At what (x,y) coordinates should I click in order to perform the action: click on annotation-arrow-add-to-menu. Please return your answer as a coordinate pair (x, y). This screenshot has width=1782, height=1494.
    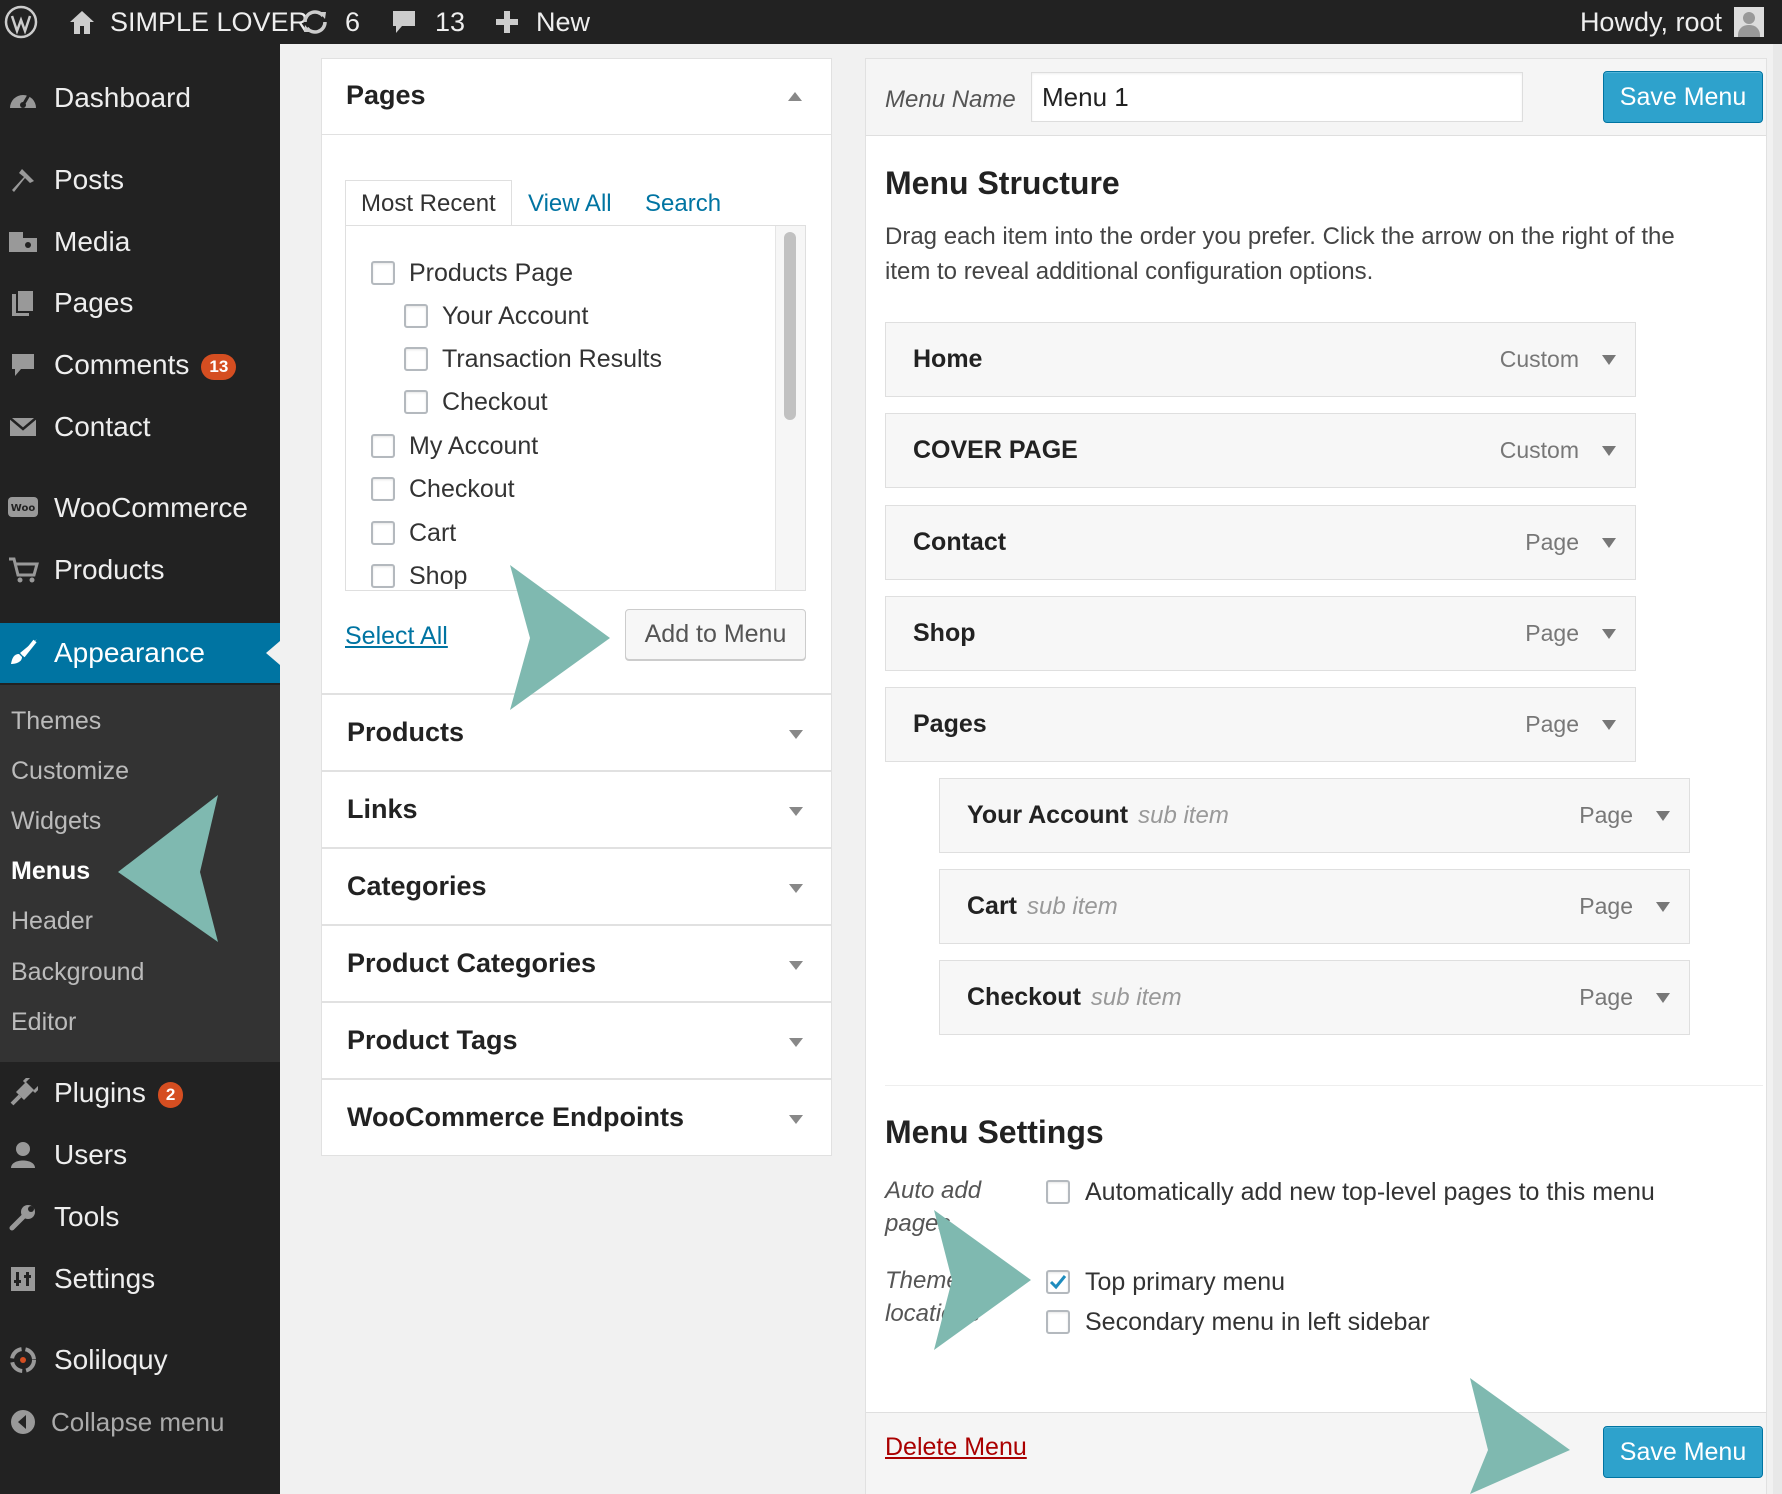
    Looking at the image, I should click on (560, 637).